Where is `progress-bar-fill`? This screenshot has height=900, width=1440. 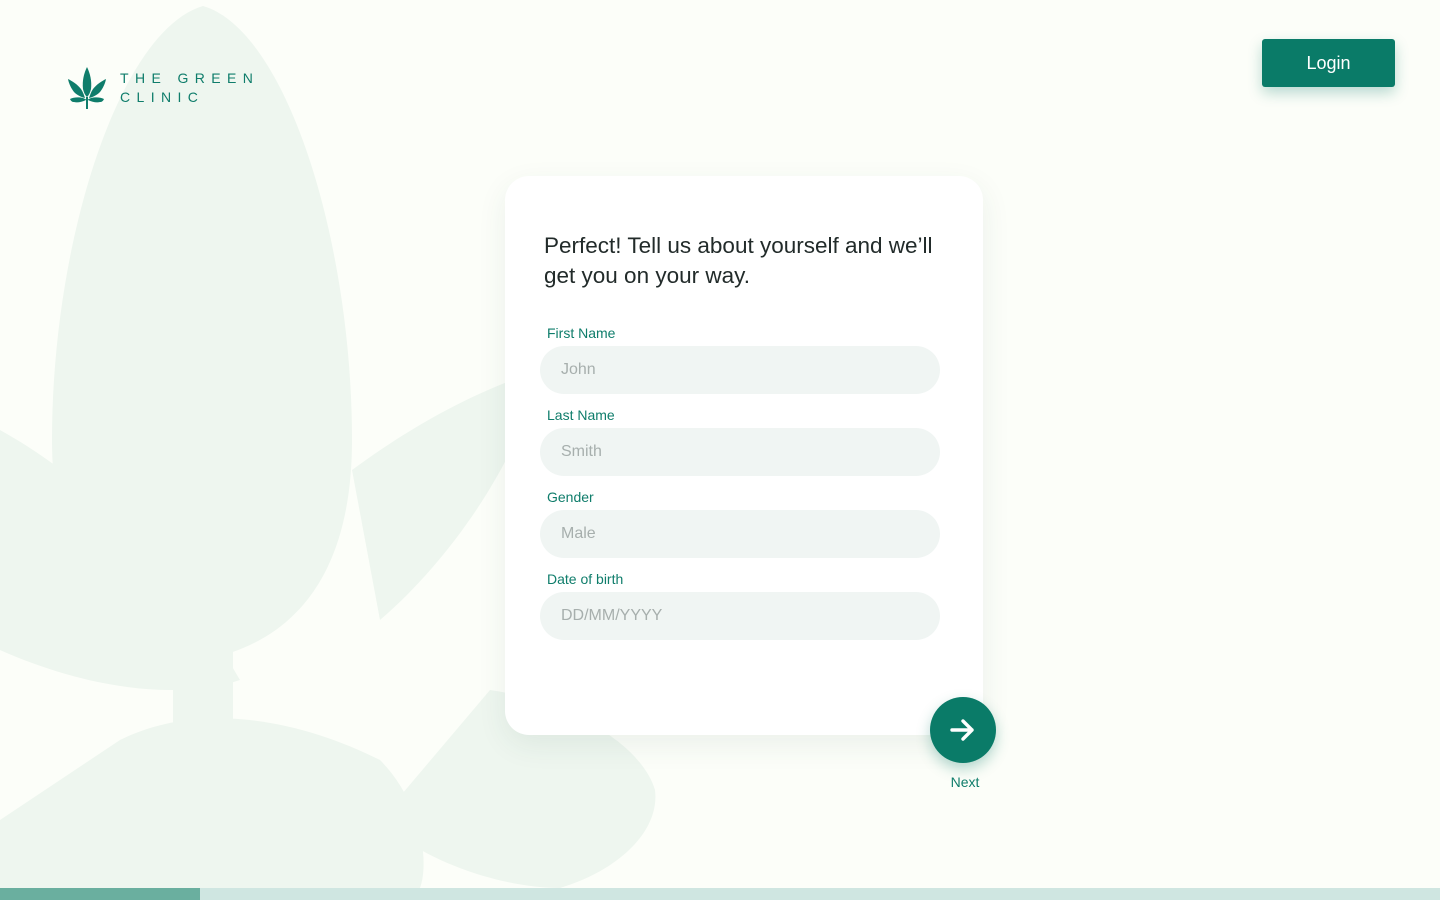
progress-bar-fill is located at coordinates (100, 894).